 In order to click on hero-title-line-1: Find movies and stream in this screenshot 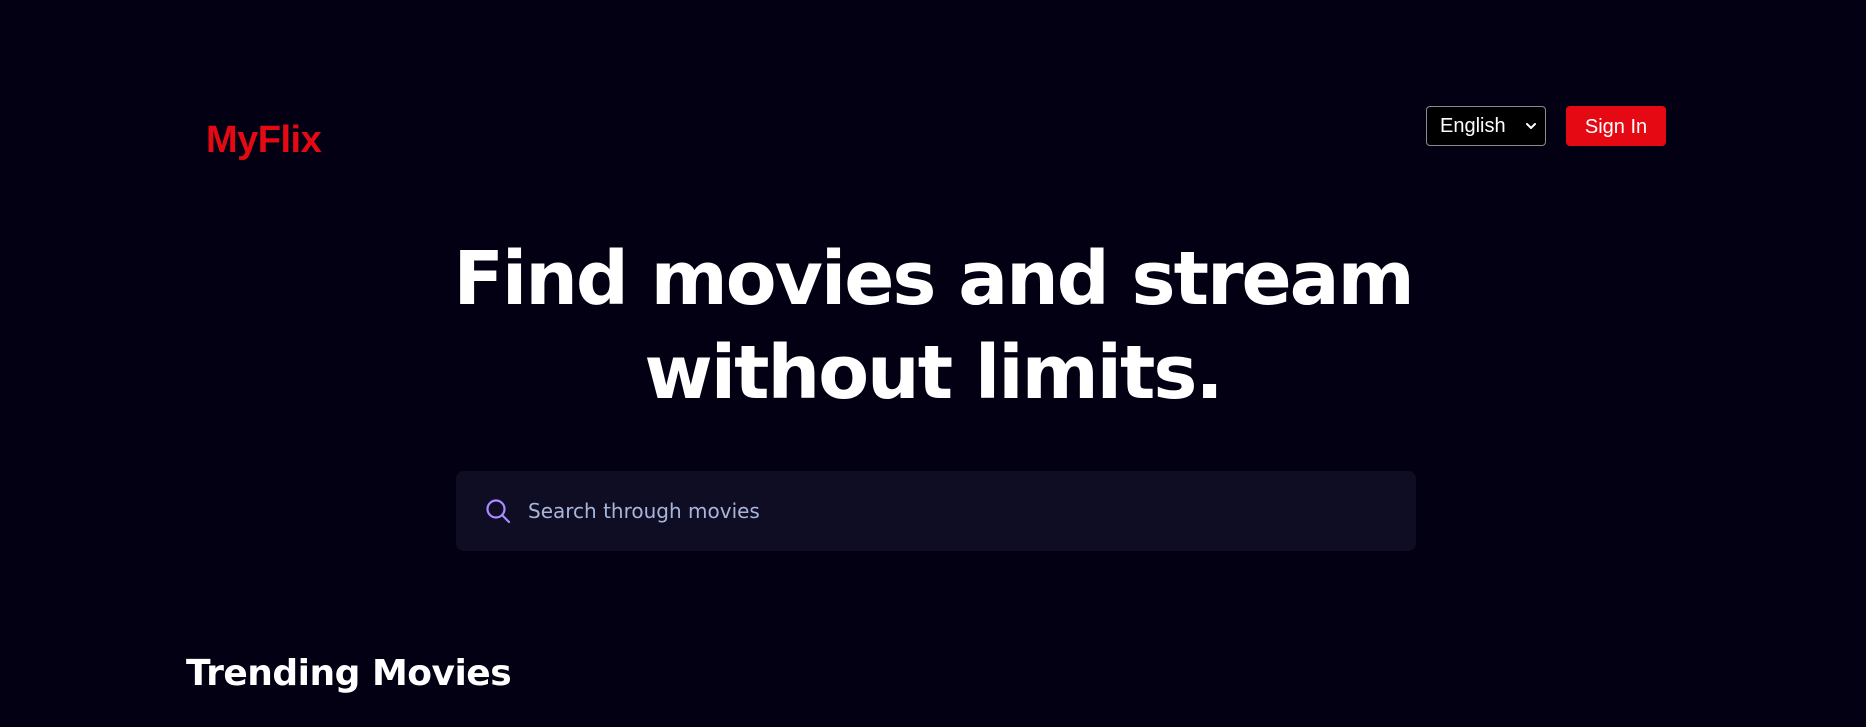, I will do `click(933, 279)`.